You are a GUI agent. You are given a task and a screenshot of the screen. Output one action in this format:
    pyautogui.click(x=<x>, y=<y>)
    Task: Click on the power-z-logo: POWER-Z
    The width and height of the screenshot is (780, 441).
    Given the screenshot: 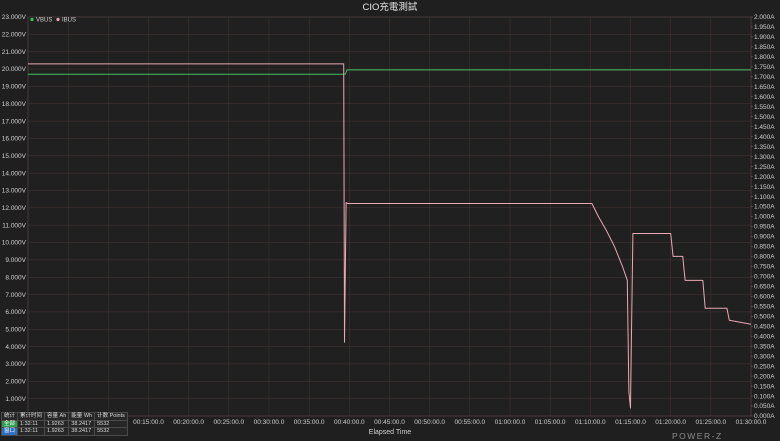 What is the action you would take?
    pyautogui.click(x=697, y=436)
    